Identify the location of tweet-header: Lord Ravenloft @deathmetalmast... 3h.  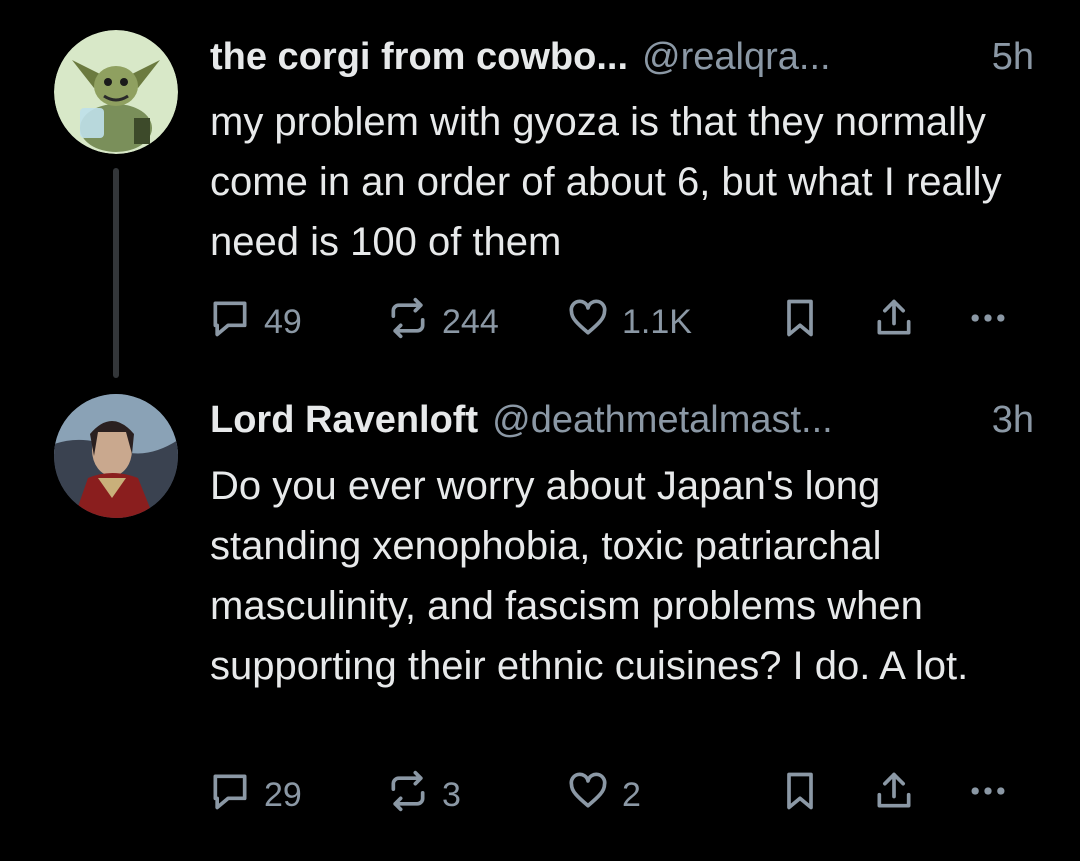
(622, 420).